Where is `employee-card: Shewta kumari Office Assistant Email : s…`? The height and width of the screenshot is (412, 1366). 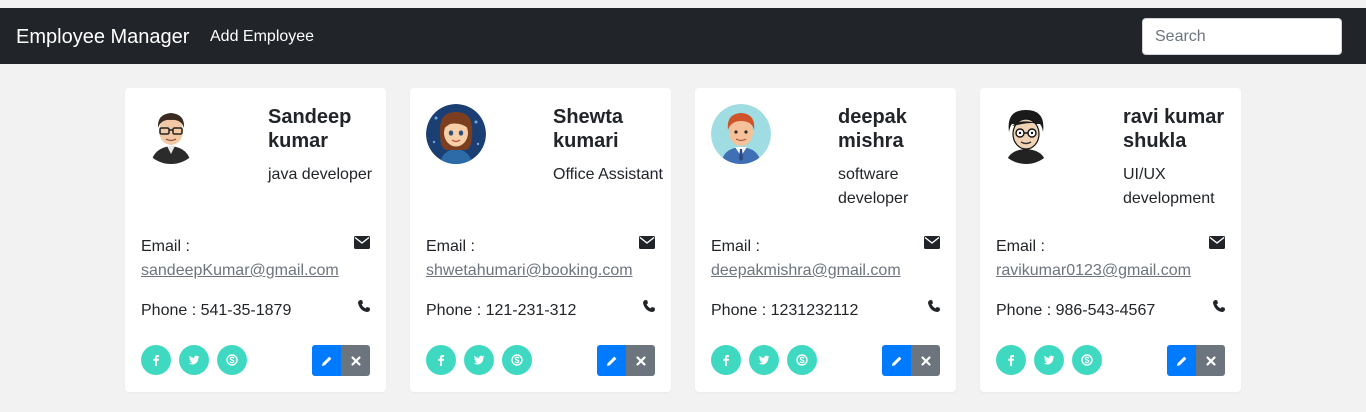 employee-card: Shewta kumari Office Assistant Email : s… is located at coordinates (540, 240).